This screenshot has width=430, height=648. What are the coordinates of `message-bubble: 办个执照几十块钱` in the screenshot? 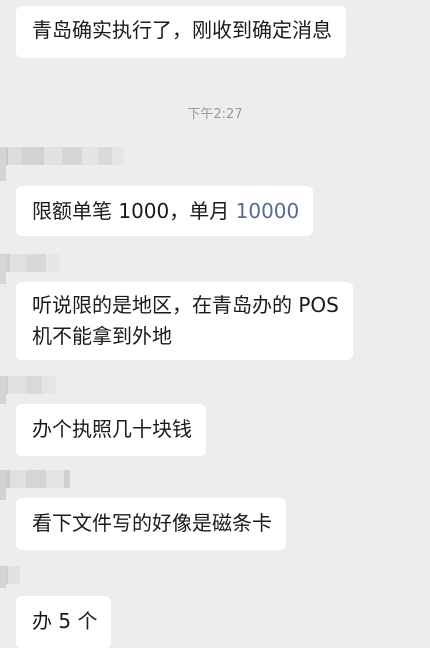 It's located at (111, 430).